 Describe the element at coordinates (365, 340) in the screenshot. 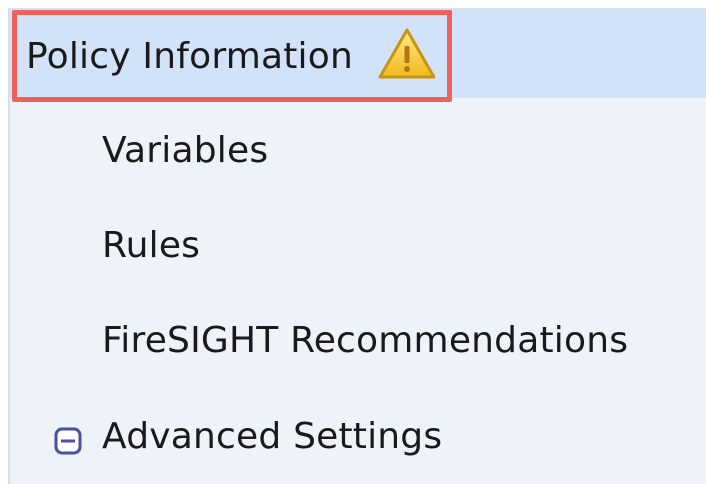

I see `nav-item-firesight-recommendations: FireSIGHT Recommendations` at that location.